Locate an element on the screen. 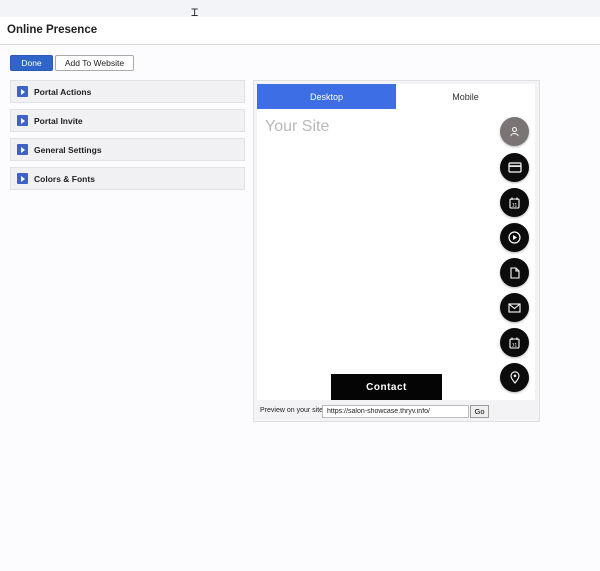 The image size is (600, 571). section-portal-actions: Portal Actions is located at coordinates (127, 91).